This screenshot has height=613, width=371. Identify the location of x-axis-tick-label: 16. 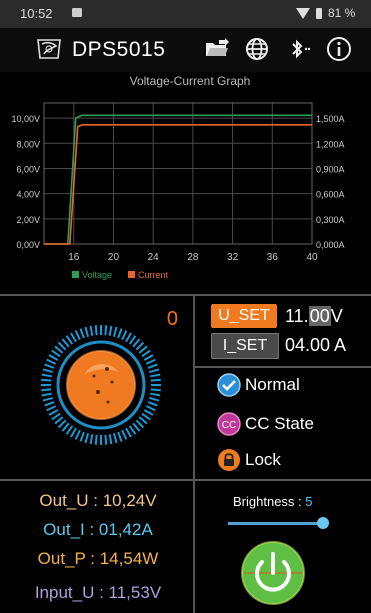
(74, 257).